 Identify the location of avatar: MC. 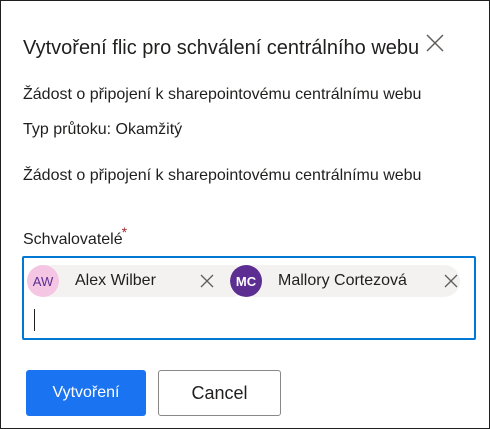
(246, 281).